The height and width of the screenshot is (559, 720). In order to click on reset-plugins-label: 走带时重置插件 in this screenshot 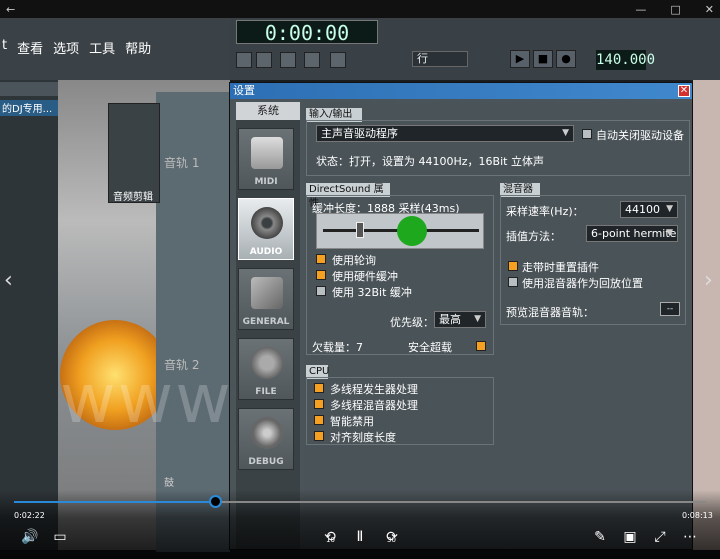, I will do `click(560, 267)`.